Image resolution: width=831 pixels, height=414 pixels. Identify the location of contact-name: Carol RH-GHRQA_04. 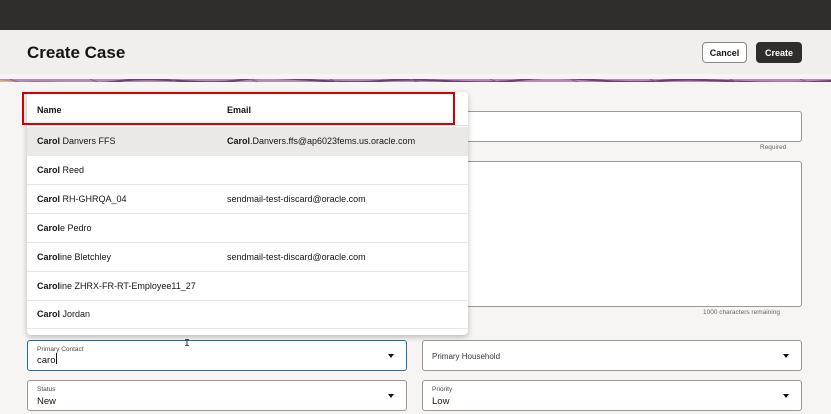
(82, 199).